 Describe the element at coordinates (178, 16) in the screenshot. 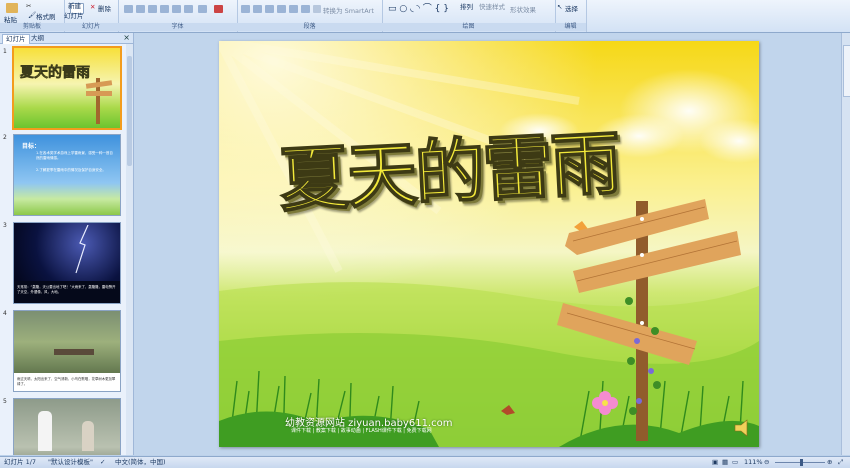

I see `font-group: 字体` at that location.